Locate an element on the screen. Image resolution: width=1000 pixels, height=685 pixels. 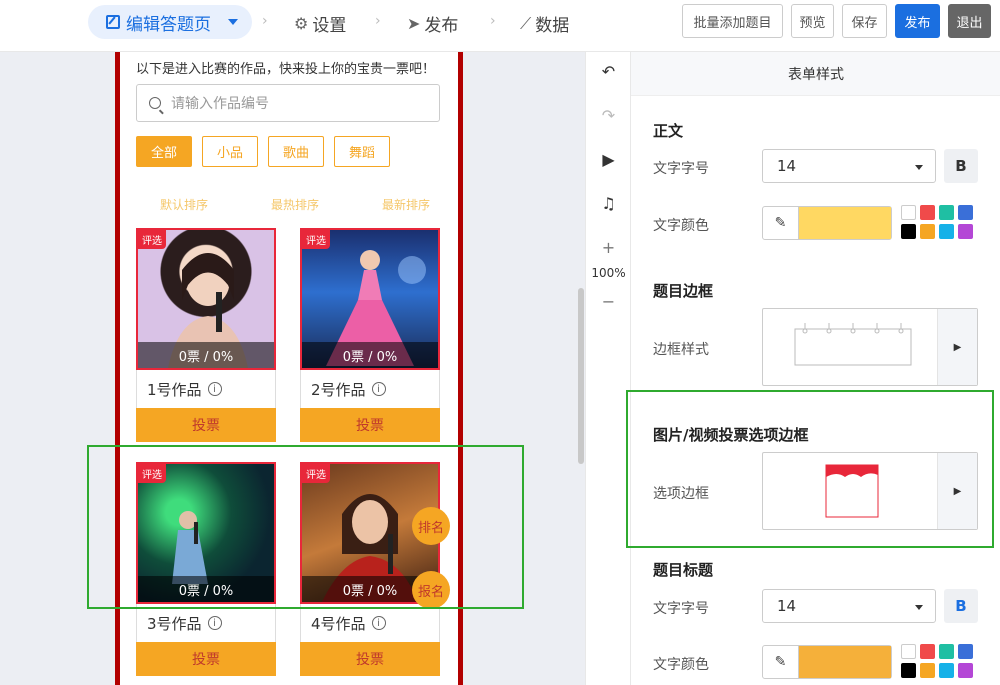
sort-hottest: 最热排序 is located at coordinates (295, 204).